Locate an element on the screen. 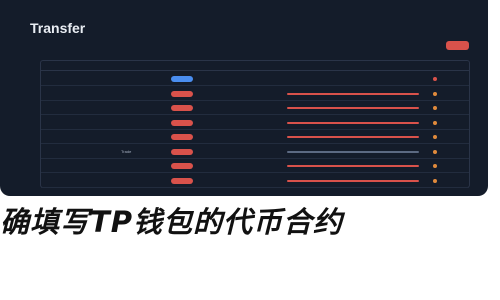 The width and height of the screenshot is (500, 300). column-header-method is located at coordinates (136, 66).